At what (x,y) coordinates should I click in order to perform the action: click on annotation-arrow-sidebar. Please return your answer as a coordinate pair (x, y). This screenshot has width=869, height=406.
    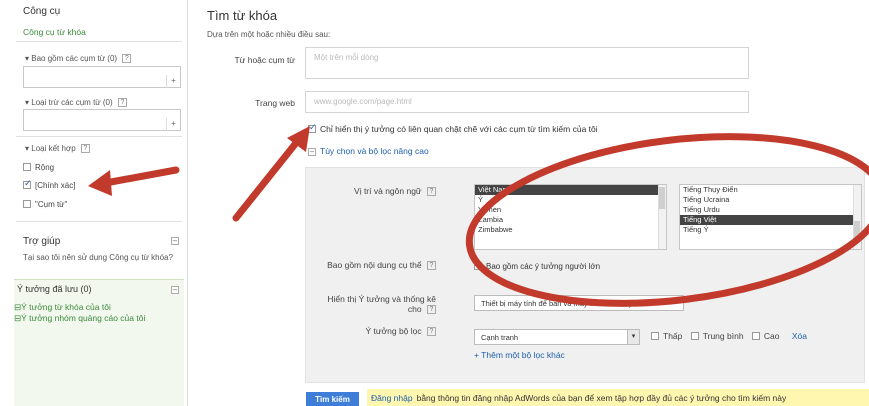
    Looking at the image, I should click on (134, 181).